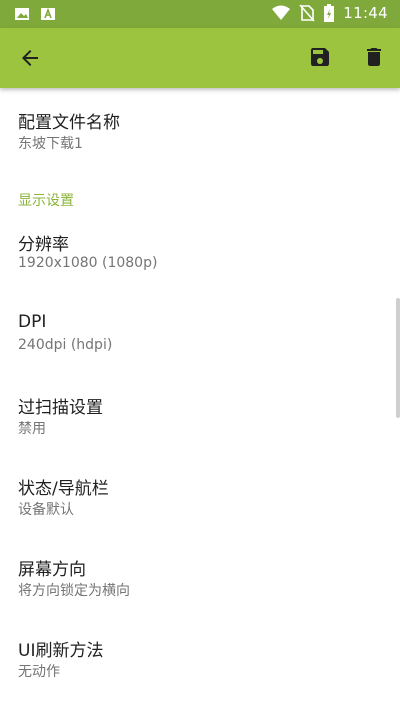 Image resolution: width=400 pixels, height=711 pixels. I want to click on wifi-icon, so click(281, 12).